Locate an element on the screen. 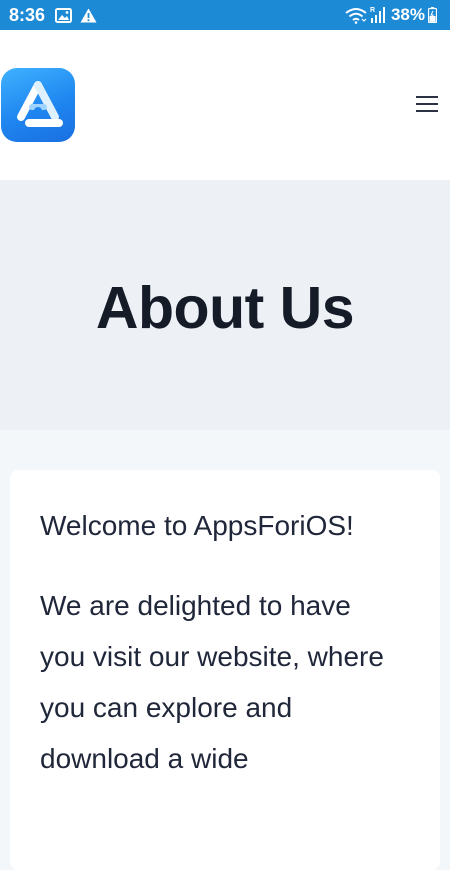 The height and width of the screenshot is (870, 450). signal-icon: R is located at coordinates (378, 15).